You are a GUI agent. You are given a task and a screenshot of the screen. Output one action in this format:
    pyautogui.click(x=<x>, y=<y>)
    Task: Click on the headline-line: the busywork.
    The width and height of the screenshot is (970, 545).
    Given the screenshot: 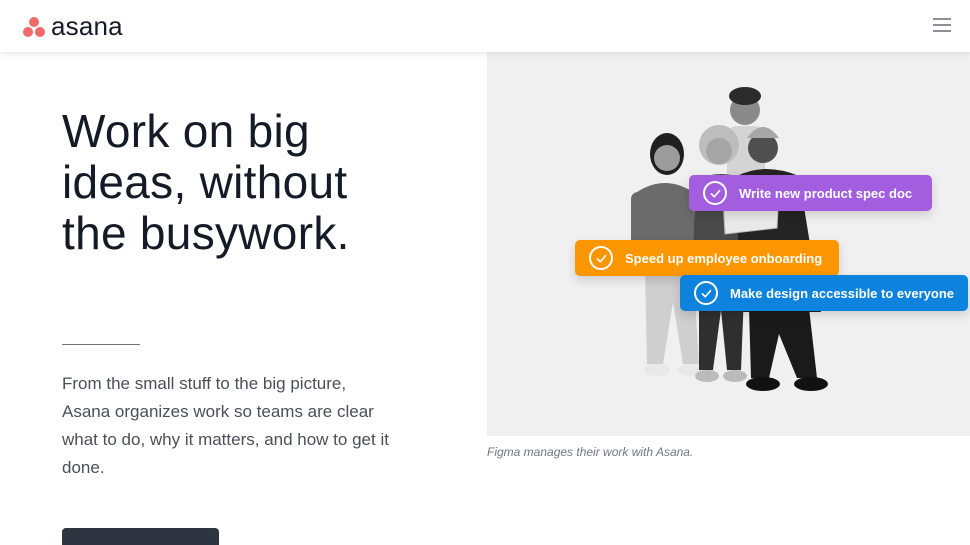 What is the action you would take?
    pyautogui.click(x=206, y=233)
    